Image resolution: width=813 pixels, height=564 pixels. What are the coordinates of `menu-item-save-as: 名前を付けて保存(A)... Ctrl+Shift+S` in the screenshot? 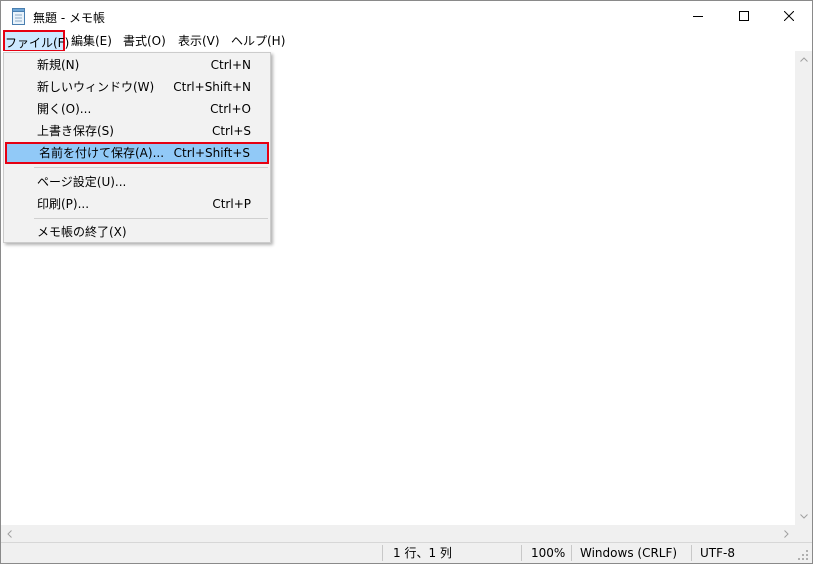 It's located at (137, 153).